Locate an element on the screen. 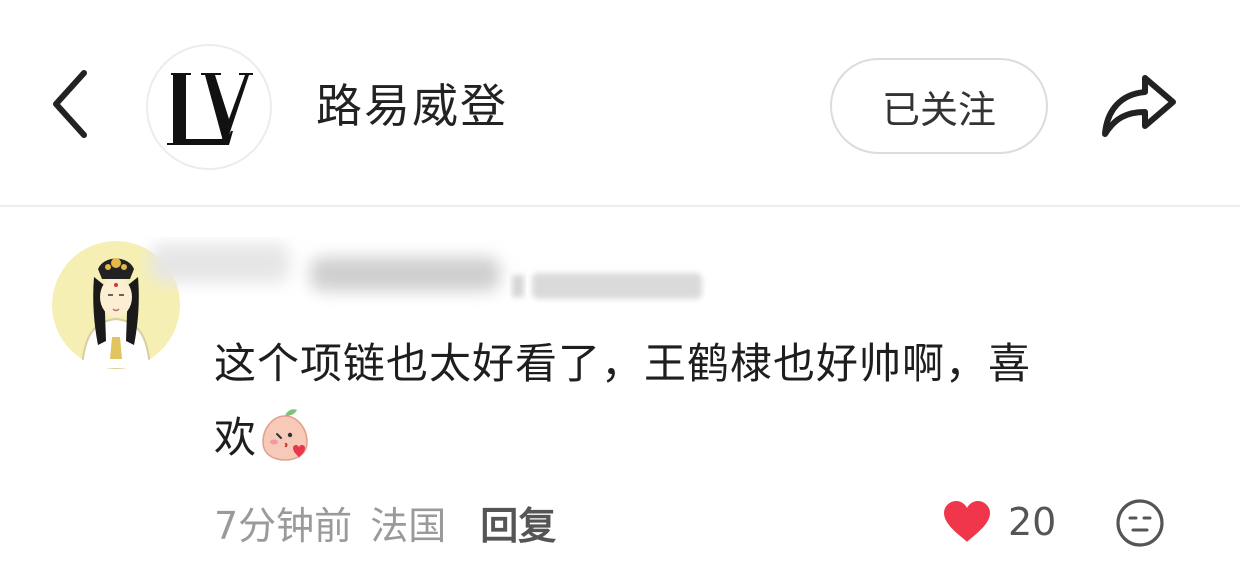 The image size is (1240, 572). brand-avatar is located at coordinates (209, 107).